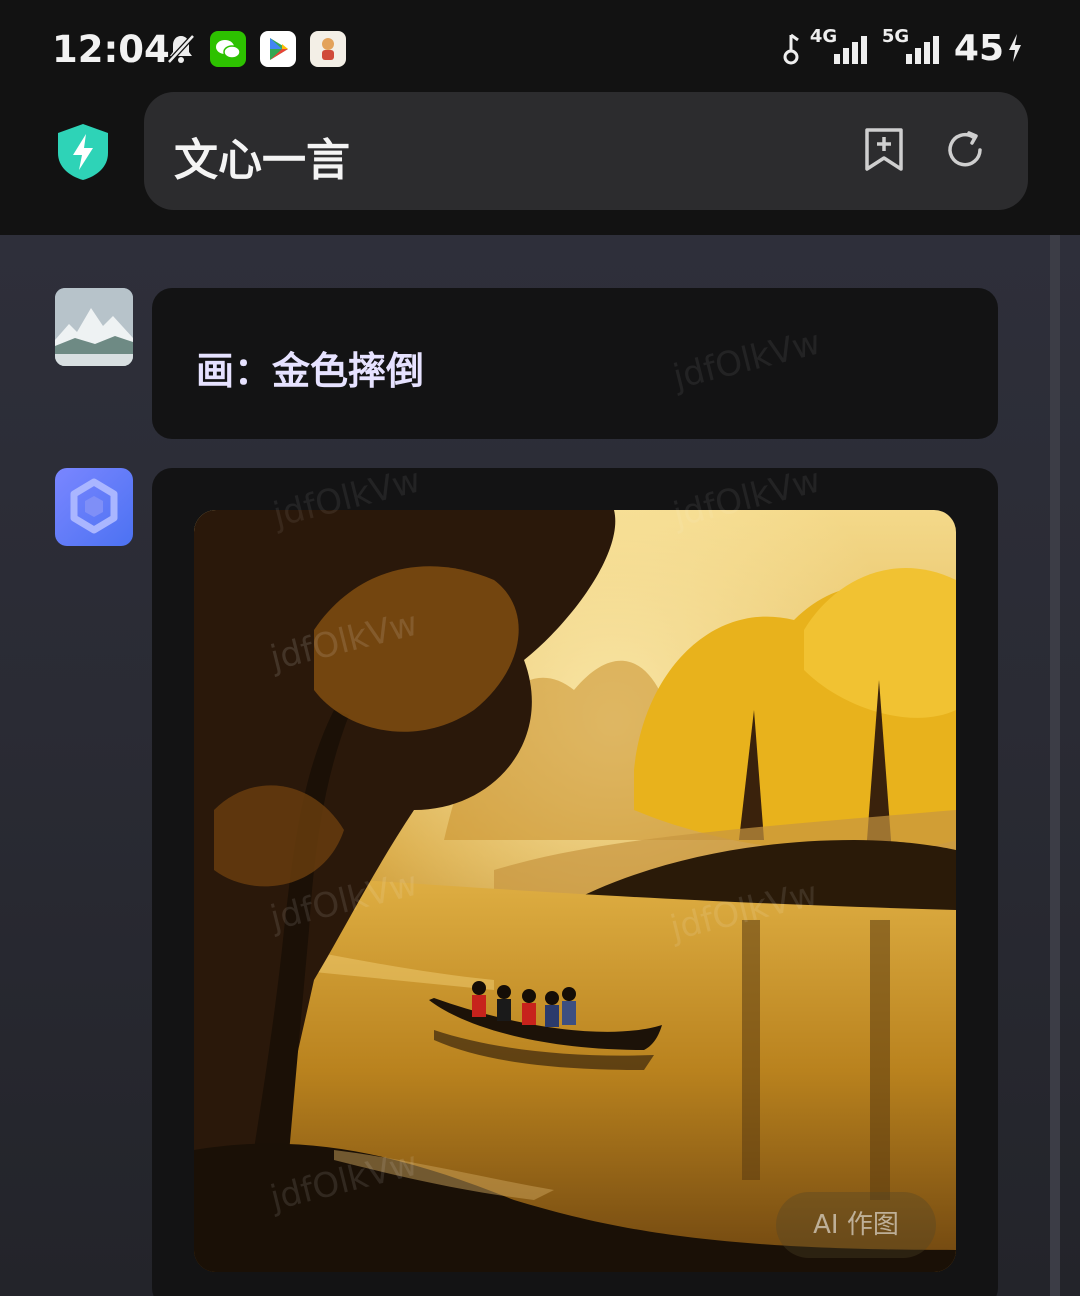  Describe the element at coordinates (181, 49) in the screenshot. I see `mute-bell-icon` at that location.